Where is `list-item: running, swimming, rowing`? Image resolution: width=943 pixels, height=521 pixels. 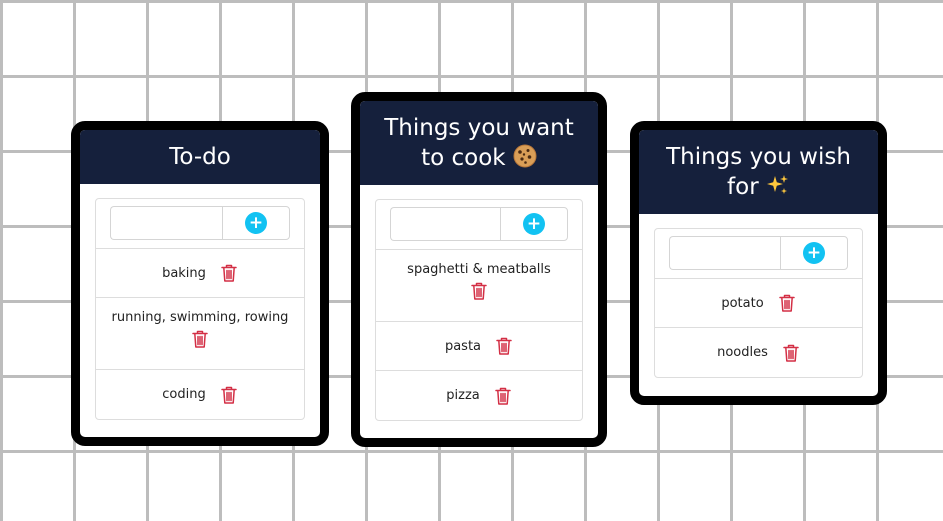 list-item: running, swimming, rowing is located at coordinates (200, 334).